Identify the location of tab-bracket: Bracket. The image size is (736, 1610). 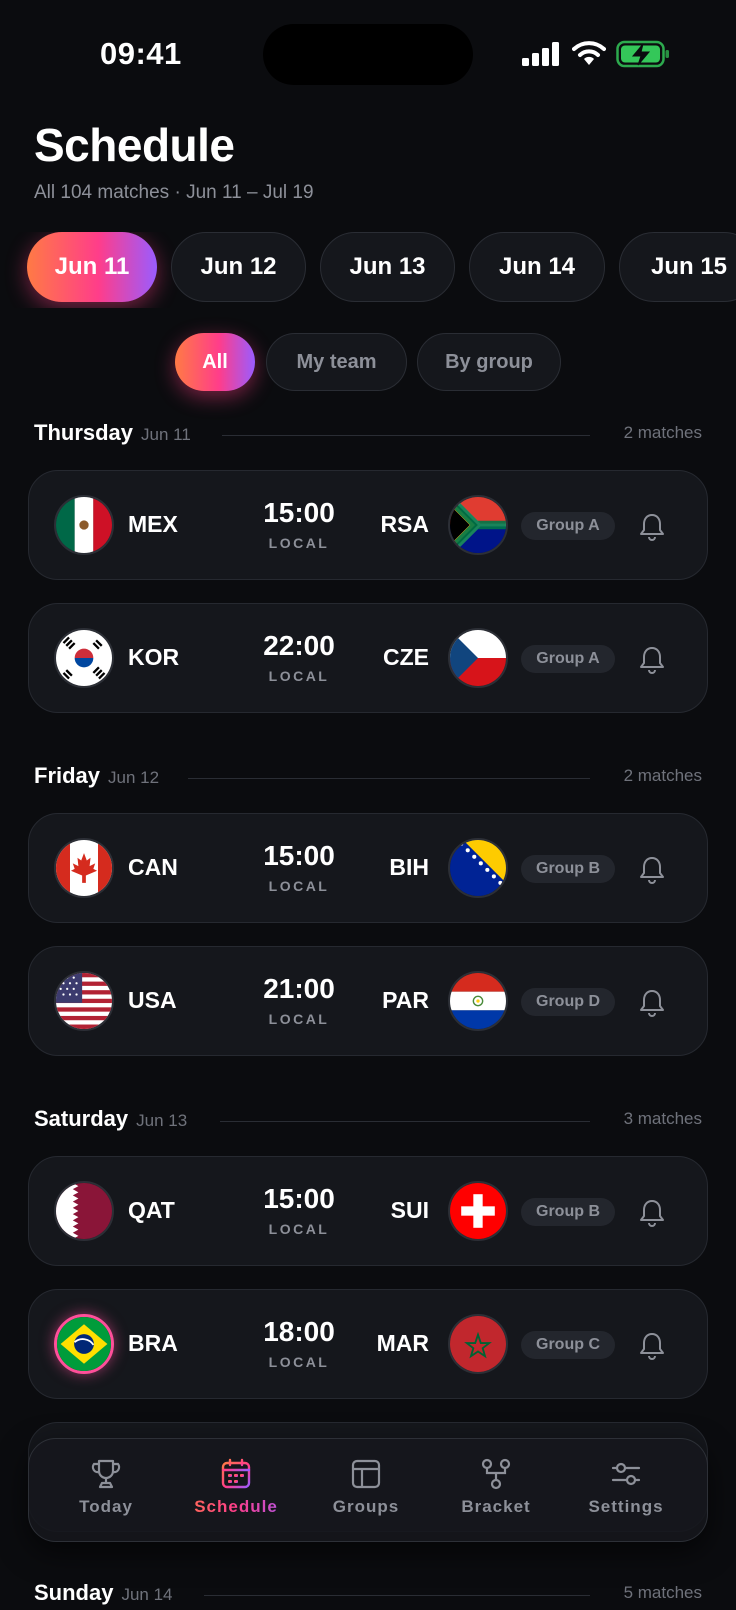
(496, 1491).